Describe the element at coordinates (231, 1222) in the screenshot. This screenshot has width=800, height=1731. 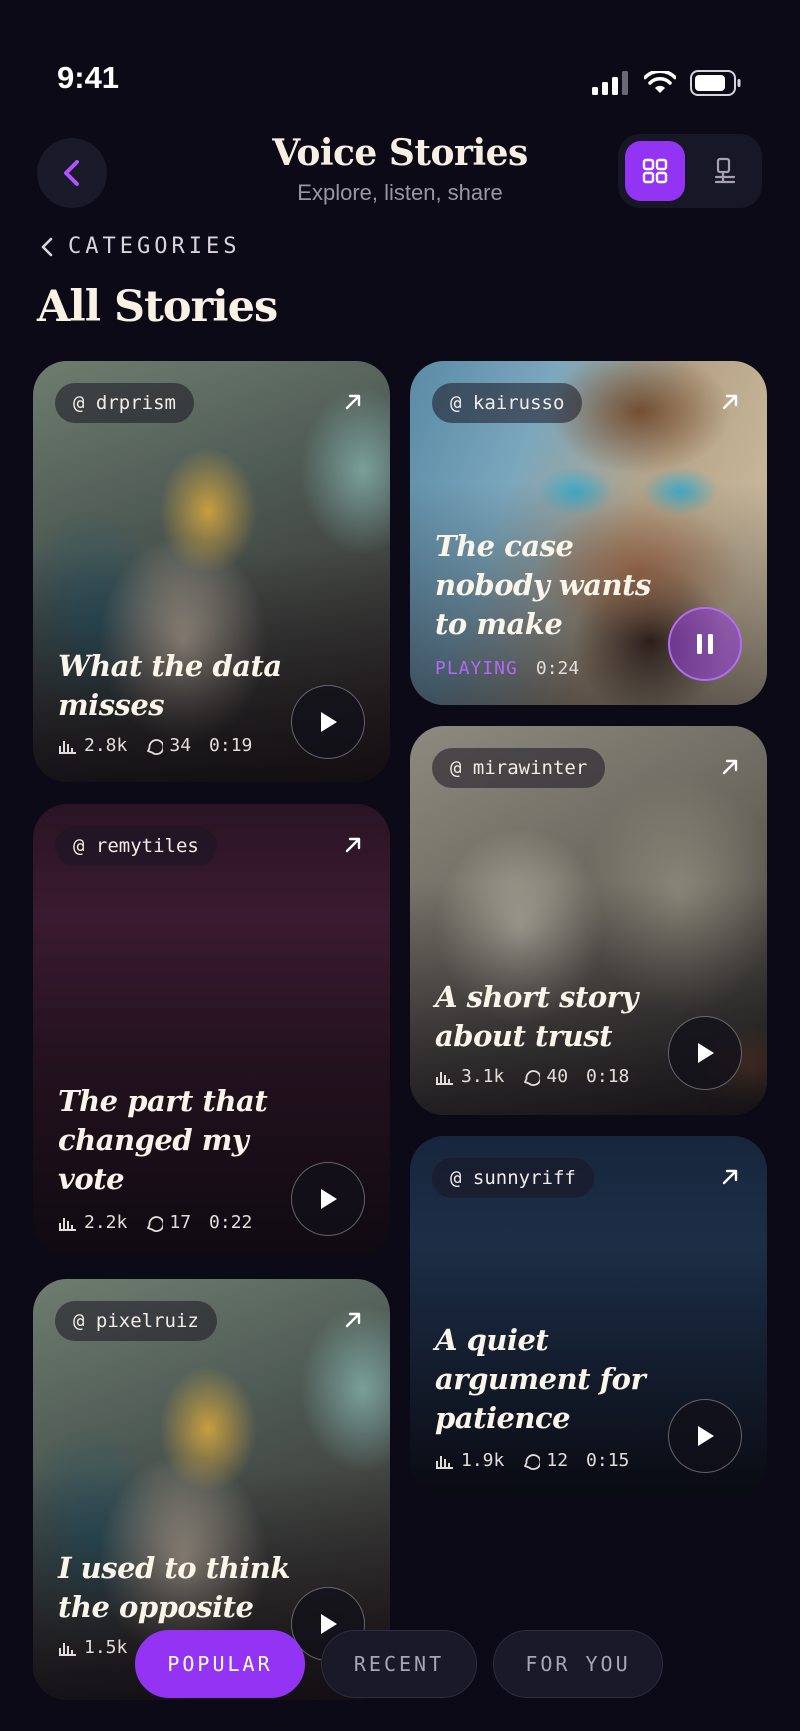
I see `duration: 0:22` at that location.